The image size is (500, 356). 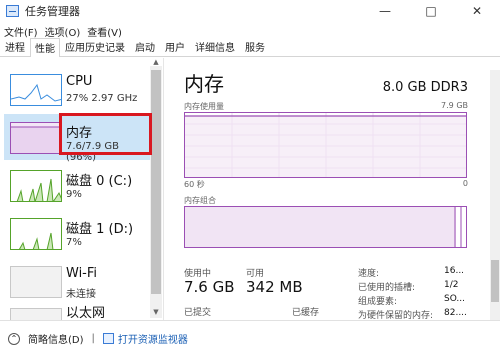 I want to click on collapse-arrow-icon: ⌃, so click(x=14, y=338).